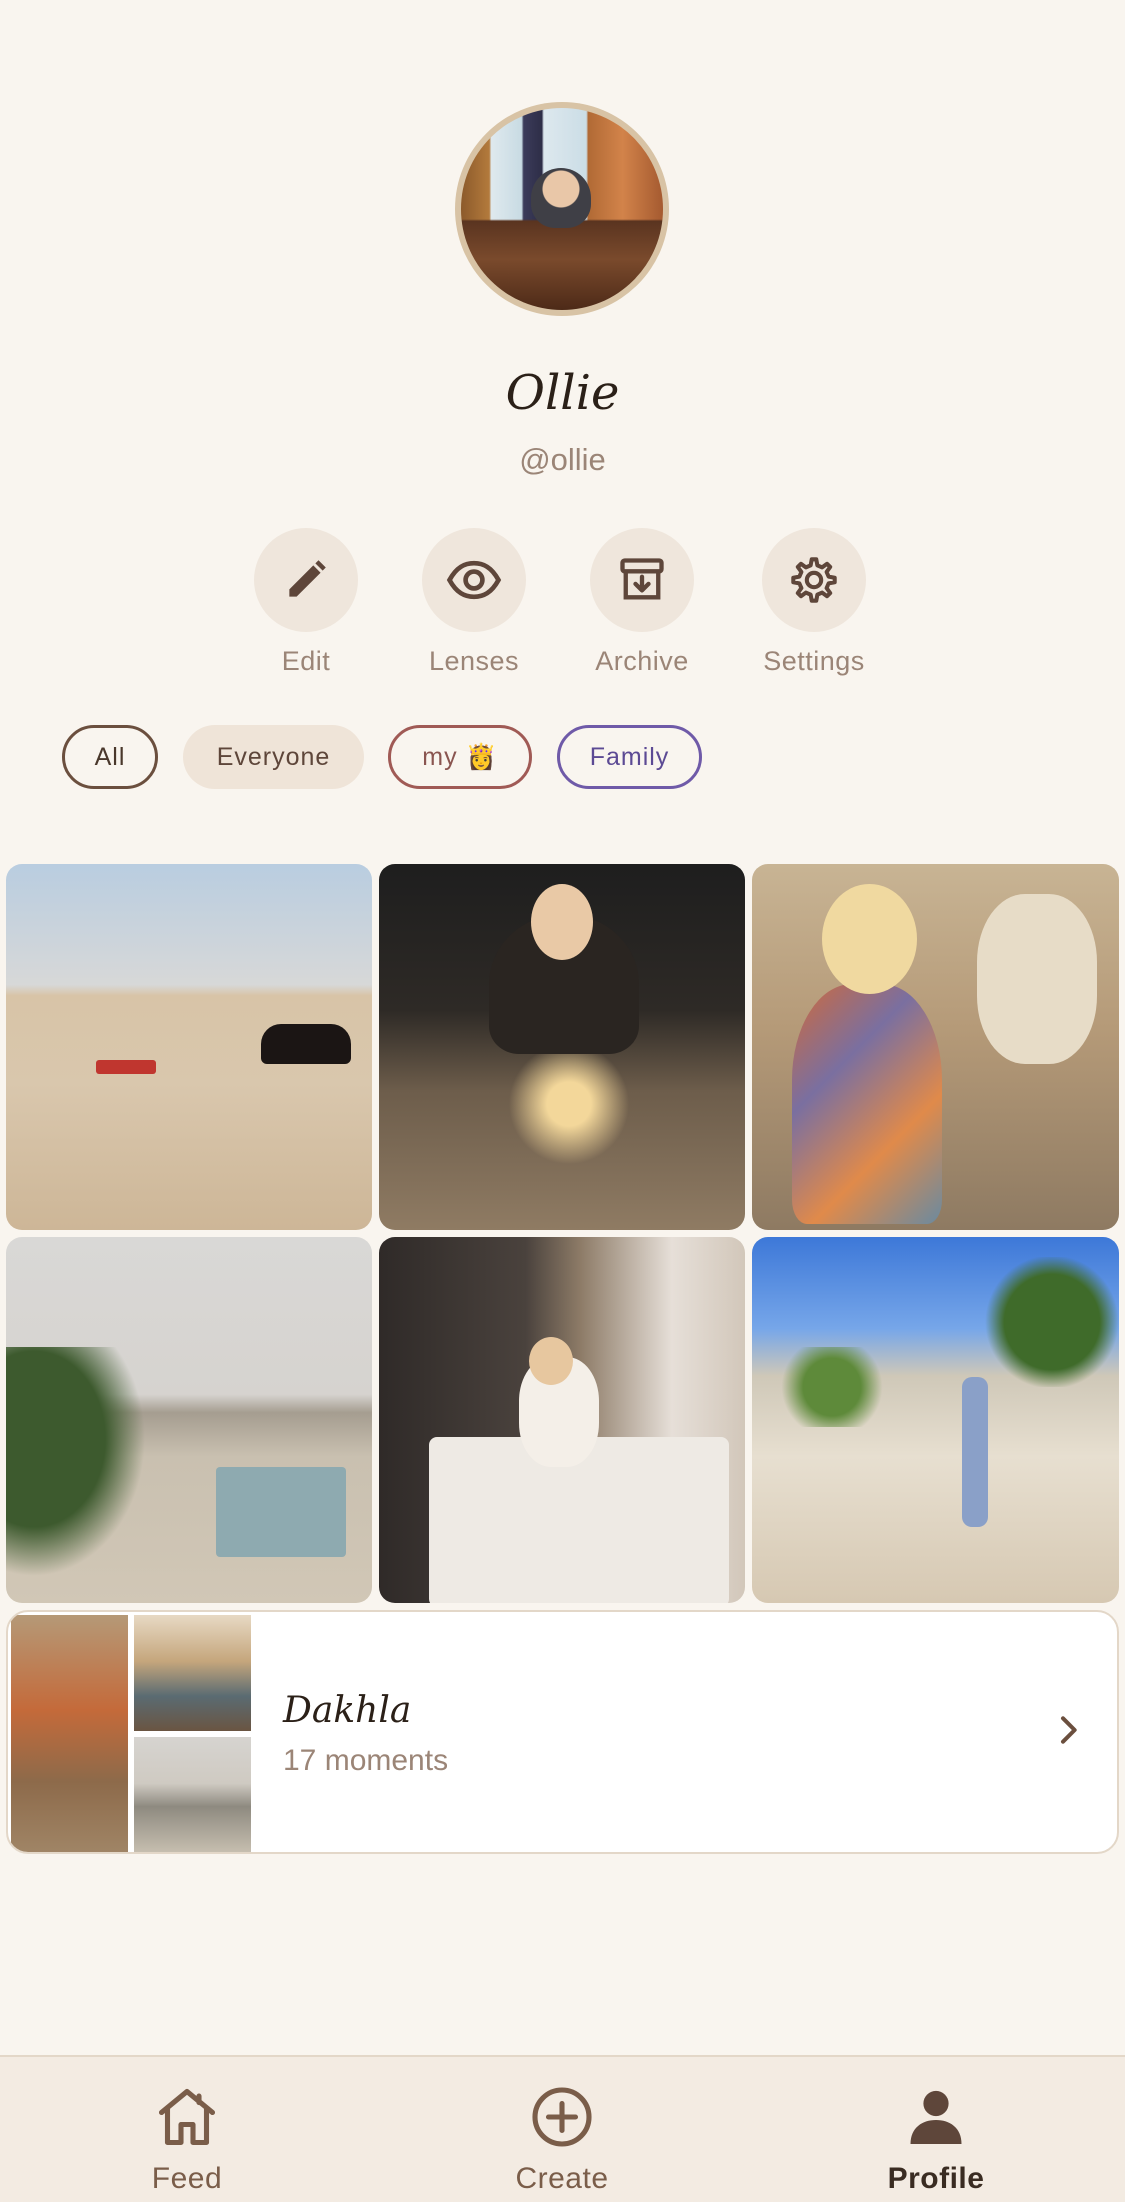 The width and height of the screenshot is (1125, 2202). I want to click on filter-chip-my: my 👸, so click(460, 757).